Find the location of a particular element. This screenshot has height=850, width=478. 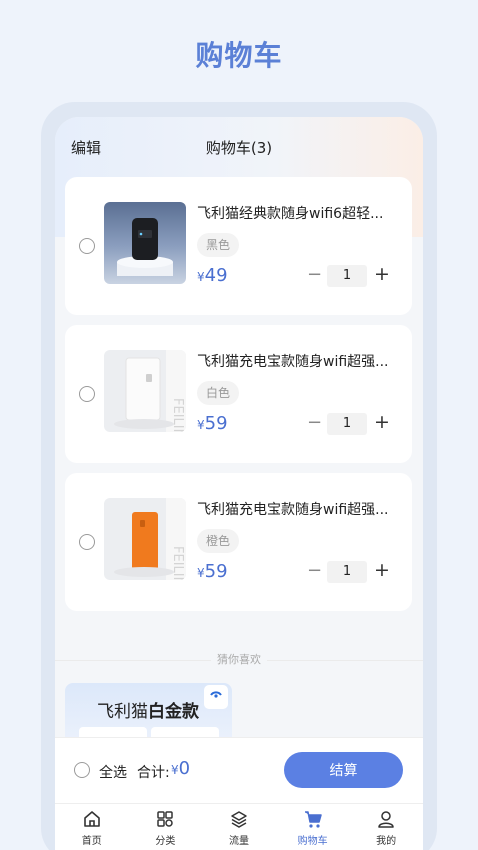

tab-bar: 首页 分类 流量 购物车 我的 is located at coordinates (239, 826).